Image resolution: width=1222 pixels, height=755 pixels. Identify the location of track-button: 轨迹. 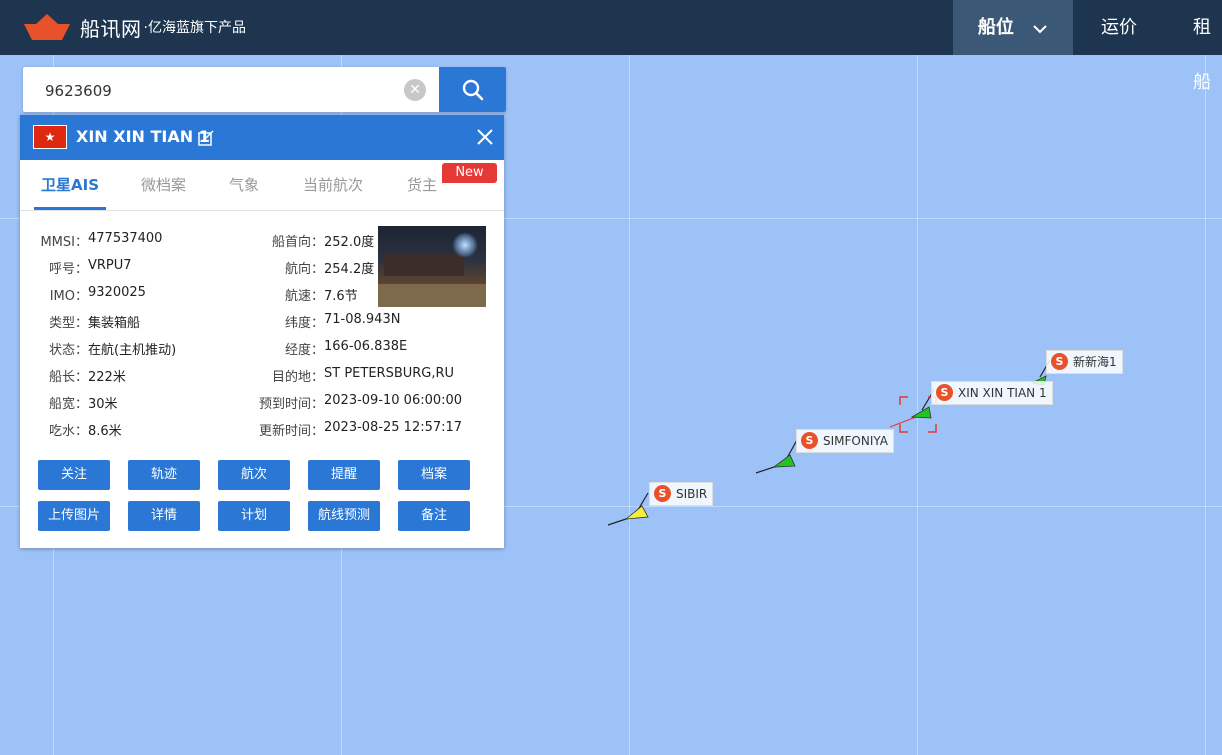
(164, 475).